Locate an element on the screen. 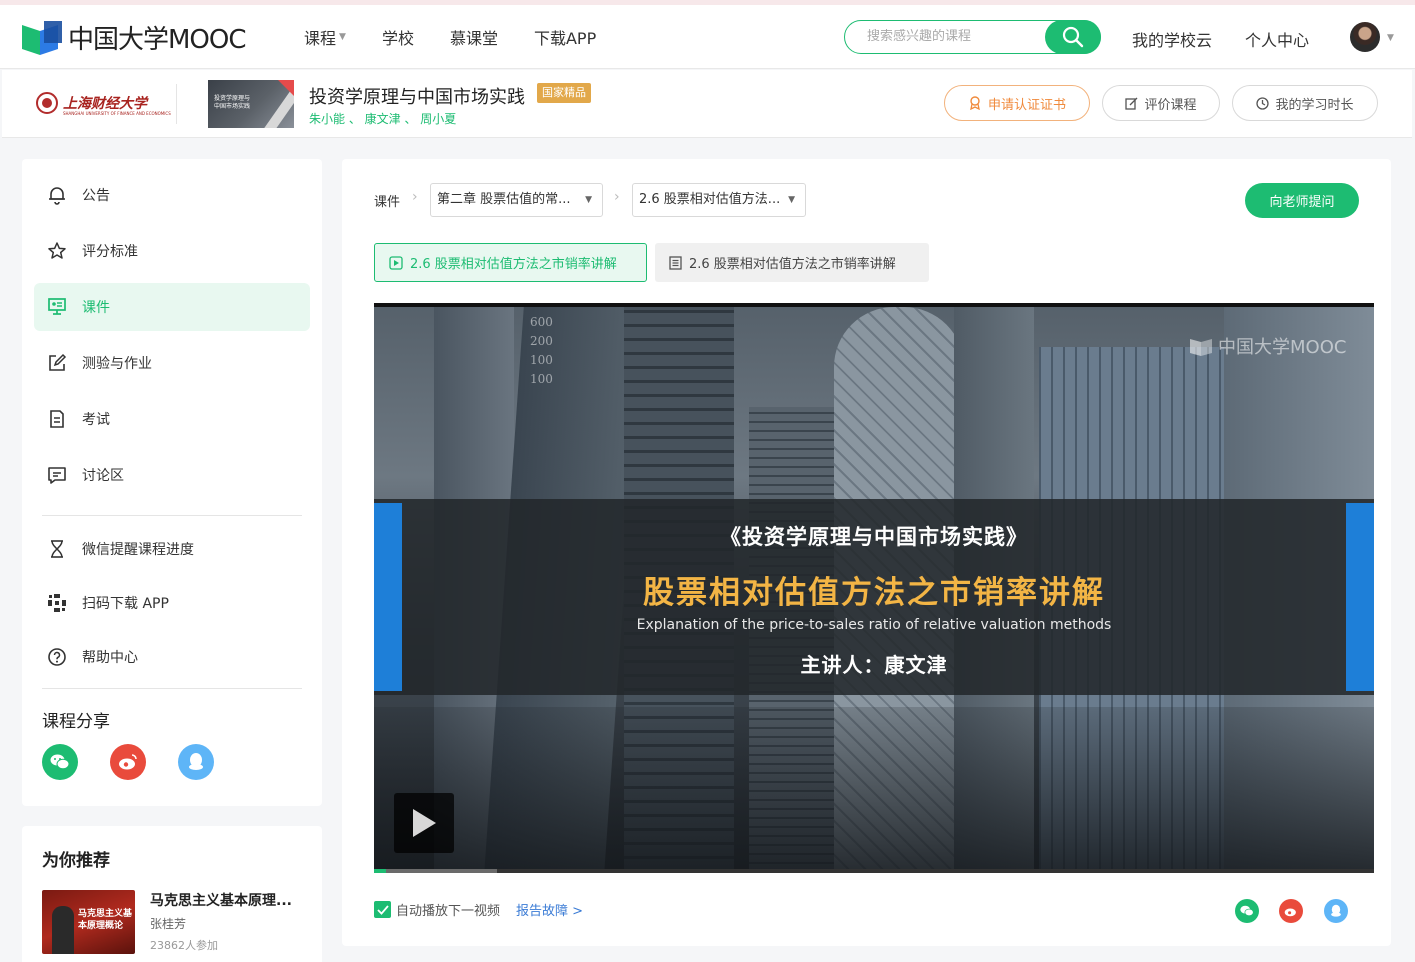 The image size is (1415, 962). nav-label: 慕课堂 is located at coordinates (473, 38).